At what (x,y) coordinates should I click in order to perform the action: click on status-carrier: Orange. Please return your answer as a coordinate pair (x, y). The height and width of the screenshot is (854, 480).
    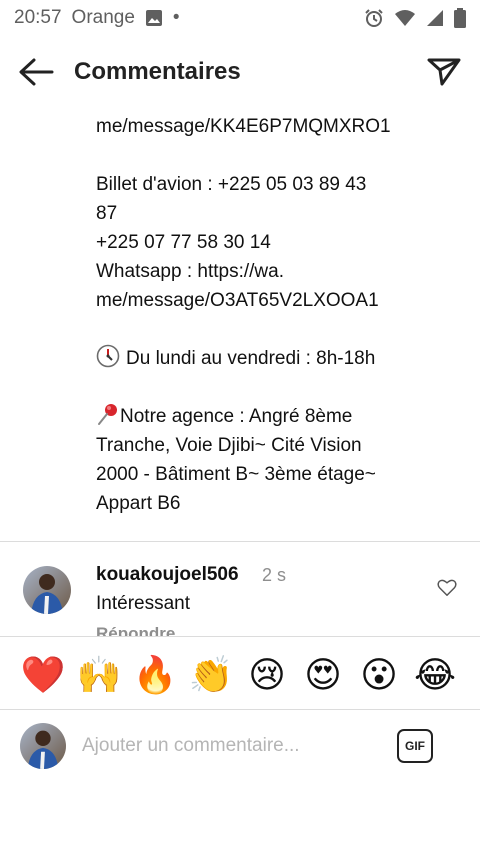
    Looking at the image, I should click on (103, 17).